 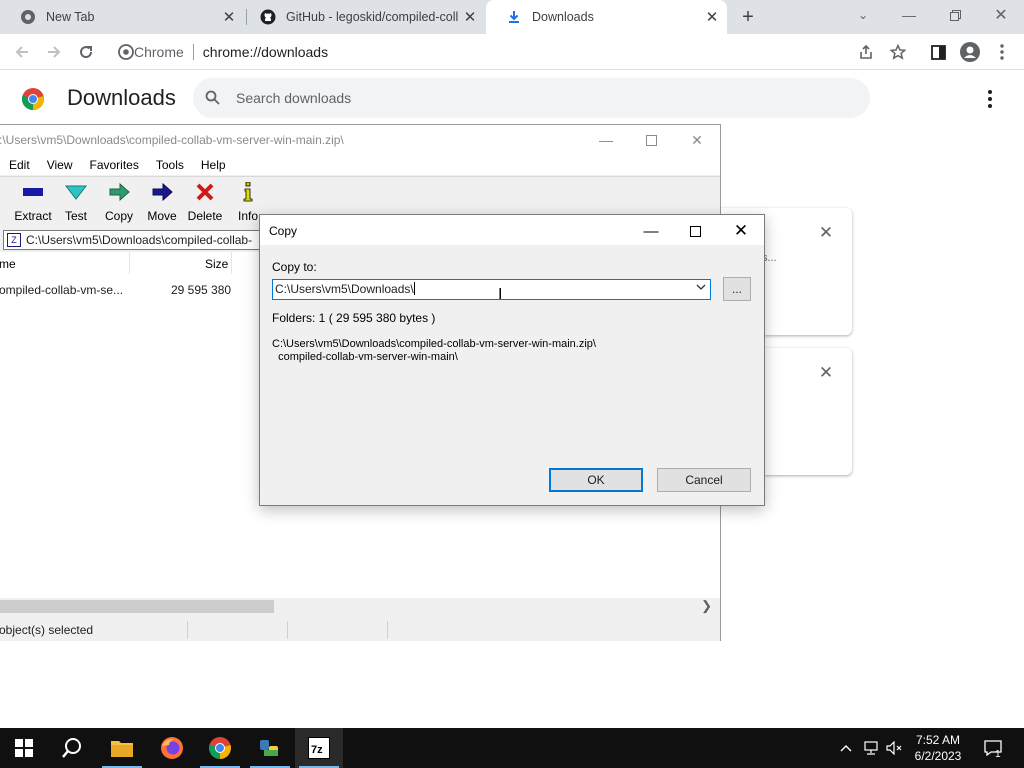 I want to click on start-button, so click(x=24, y=748).